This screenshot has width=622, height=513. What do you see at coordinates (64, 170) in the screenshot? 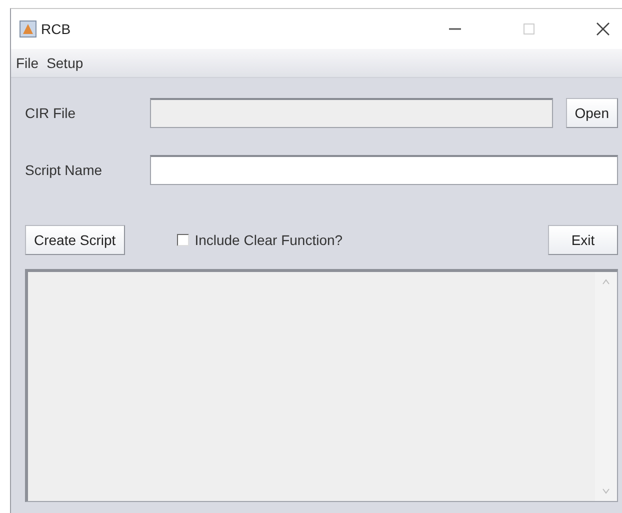
I see `field-label: Script Name` at bounding box center [64, 170].